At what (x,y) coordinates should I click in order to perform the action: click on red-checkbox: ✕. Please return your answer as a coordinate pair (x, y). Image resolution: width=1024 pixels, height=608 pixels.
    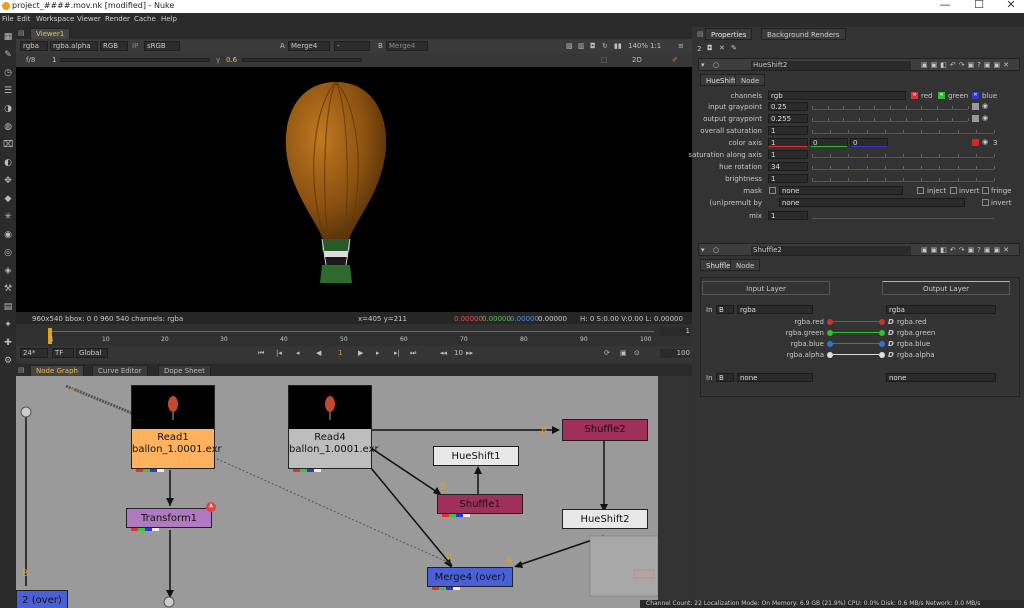
    Looking at the image, I should click on (914, 95).